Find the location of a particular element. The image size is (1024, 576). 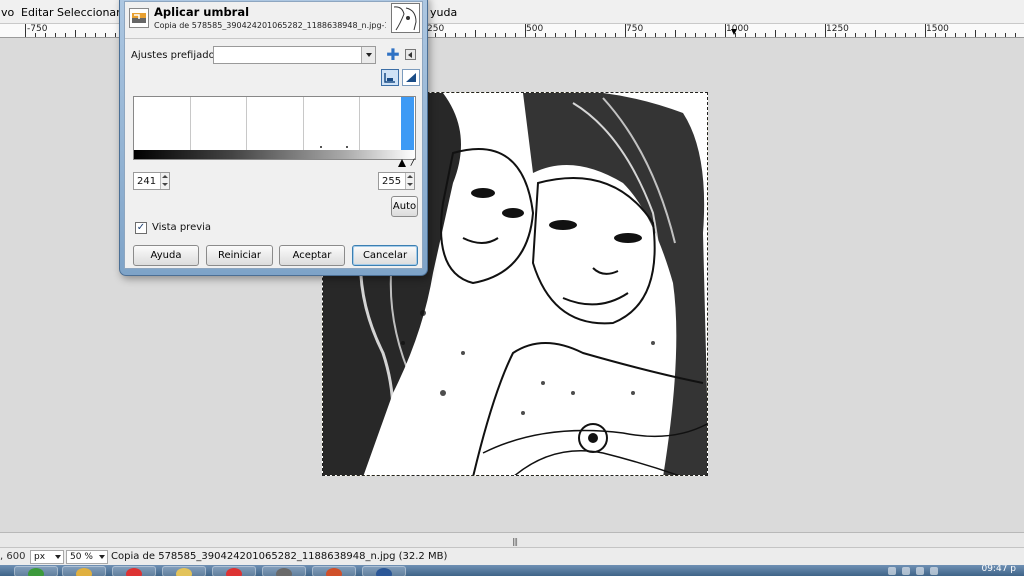

taskbar-word-button is located at coordinates (384, 571).